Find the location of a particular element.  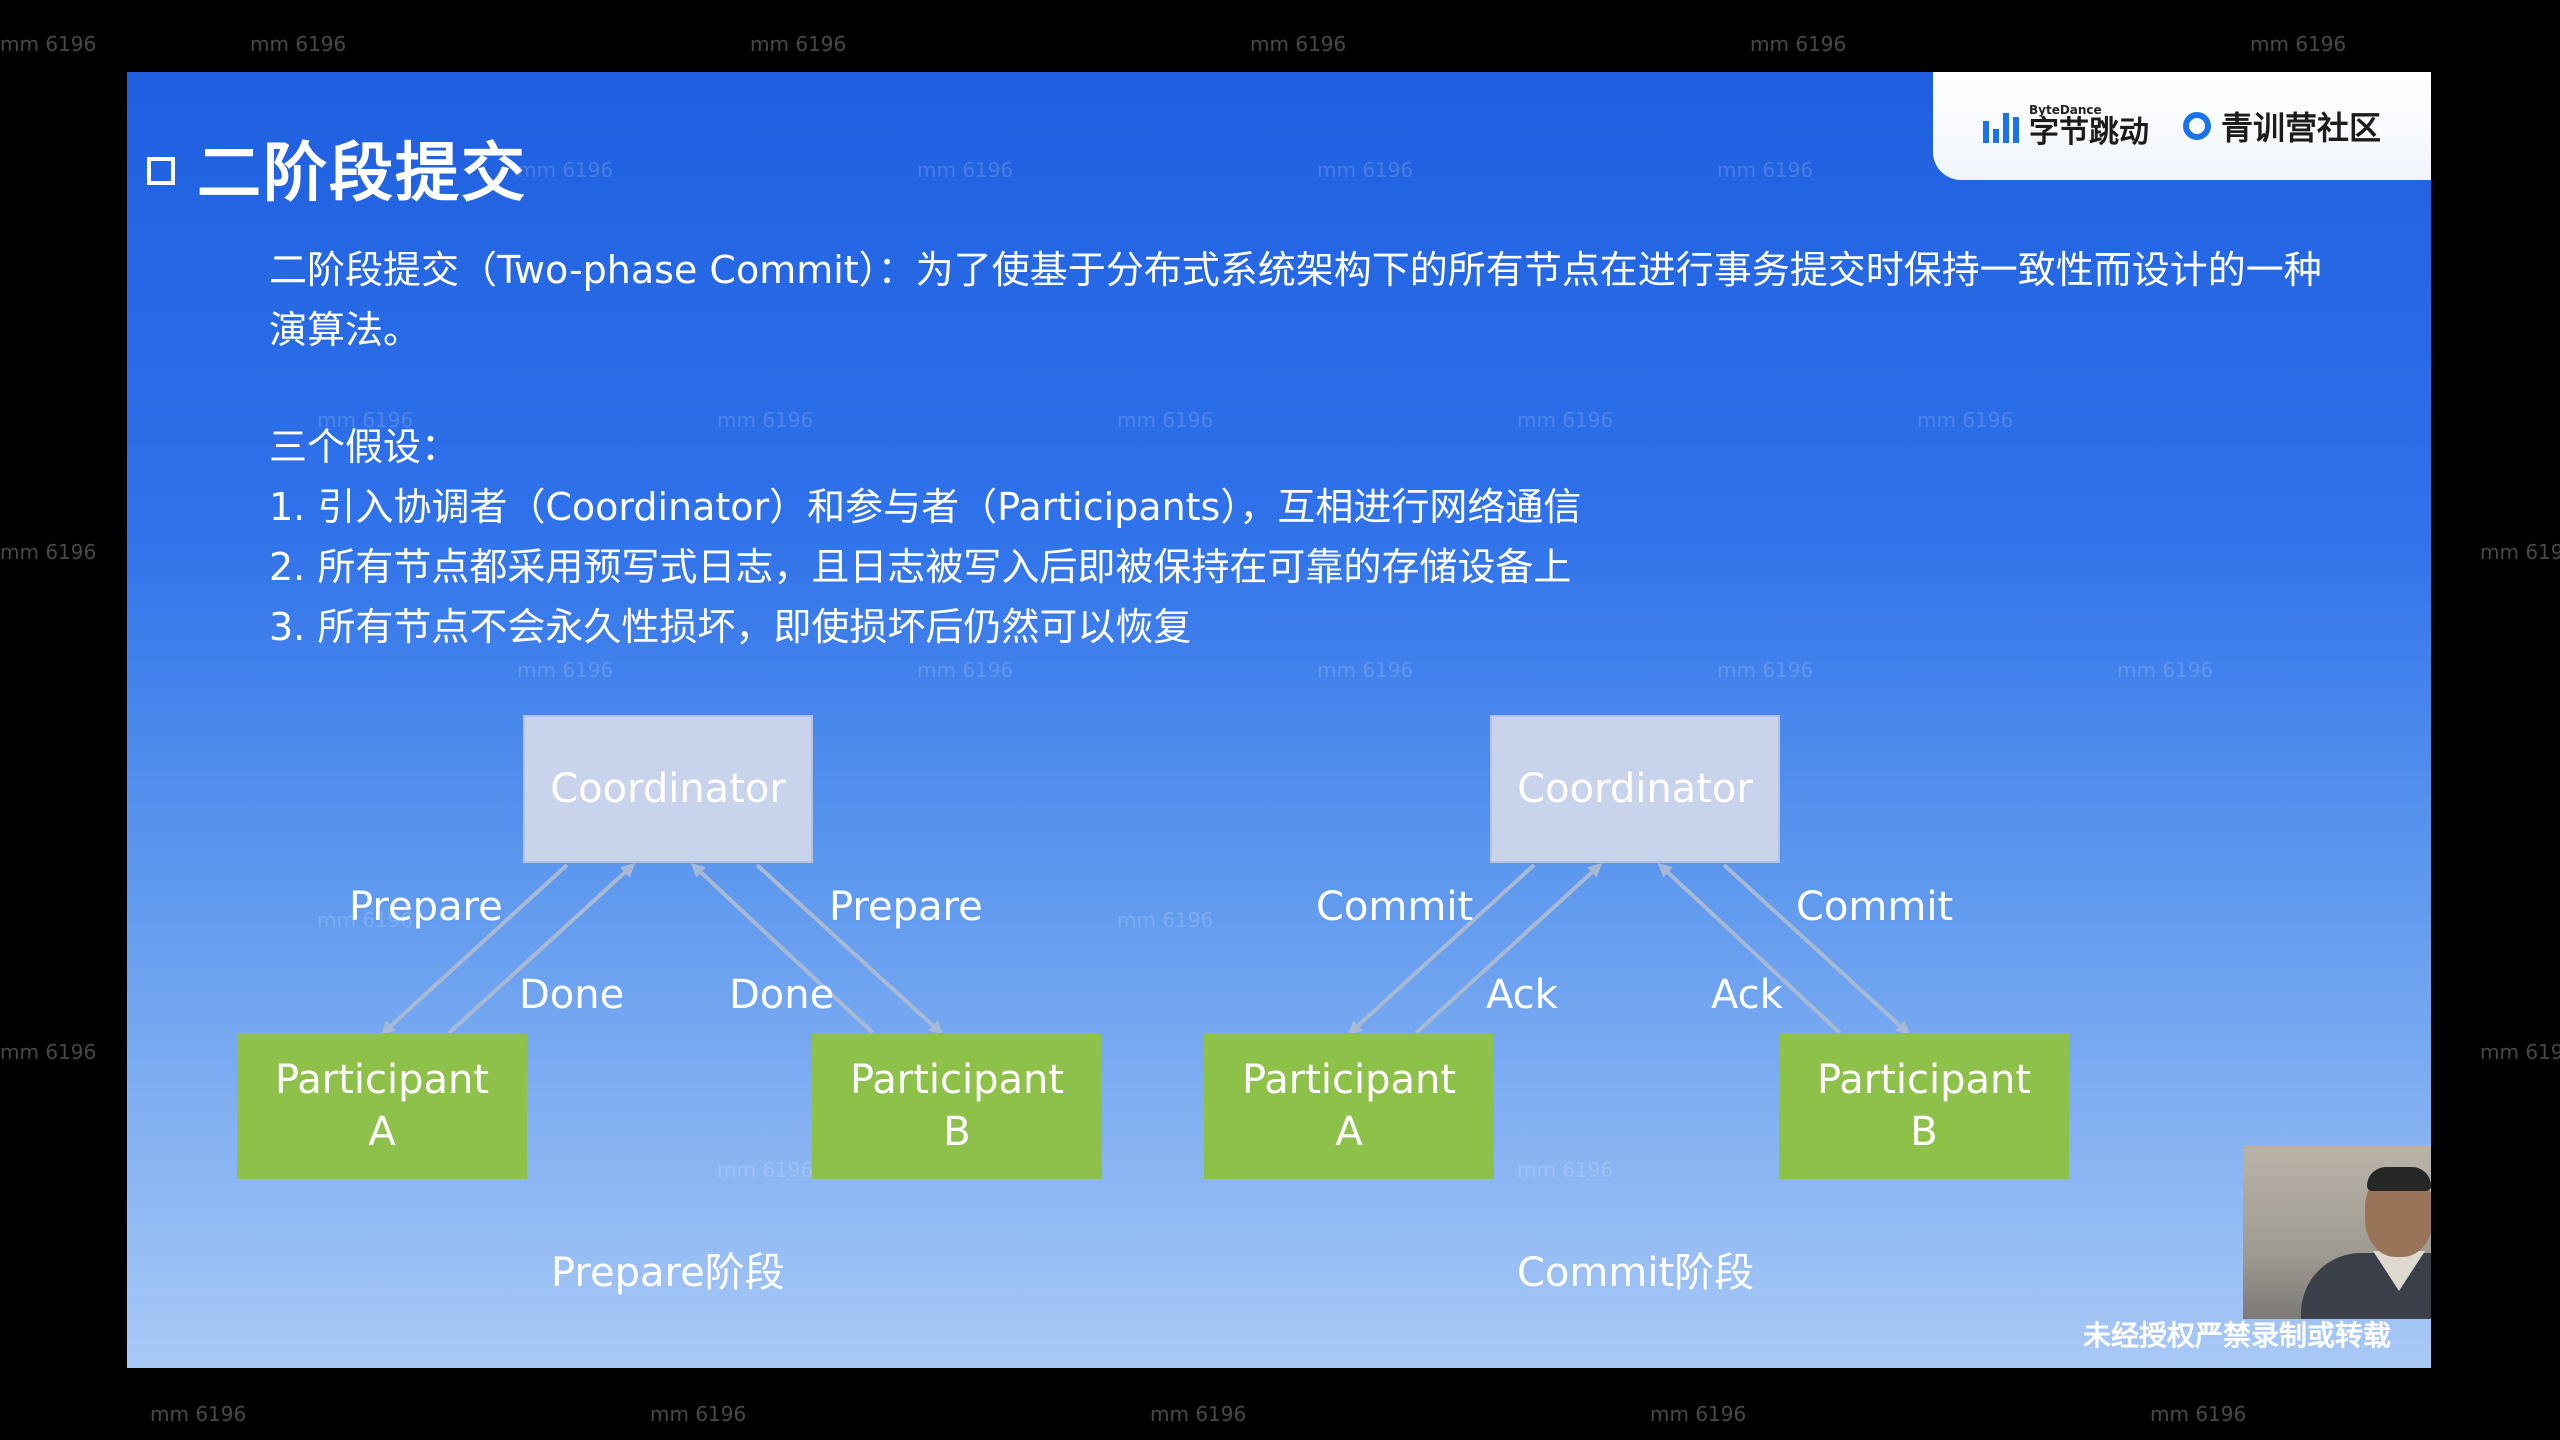

edge-label-done-left: Done is located at coordinates (572, 995).